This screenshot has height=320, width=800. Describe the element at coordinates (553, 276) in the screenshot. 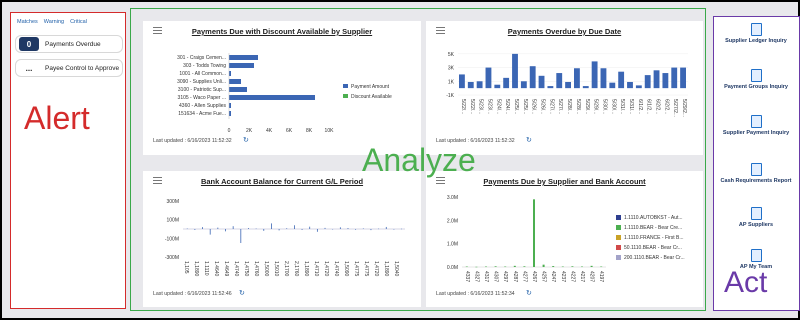

I see `x-tick-label: 4247` at that location.